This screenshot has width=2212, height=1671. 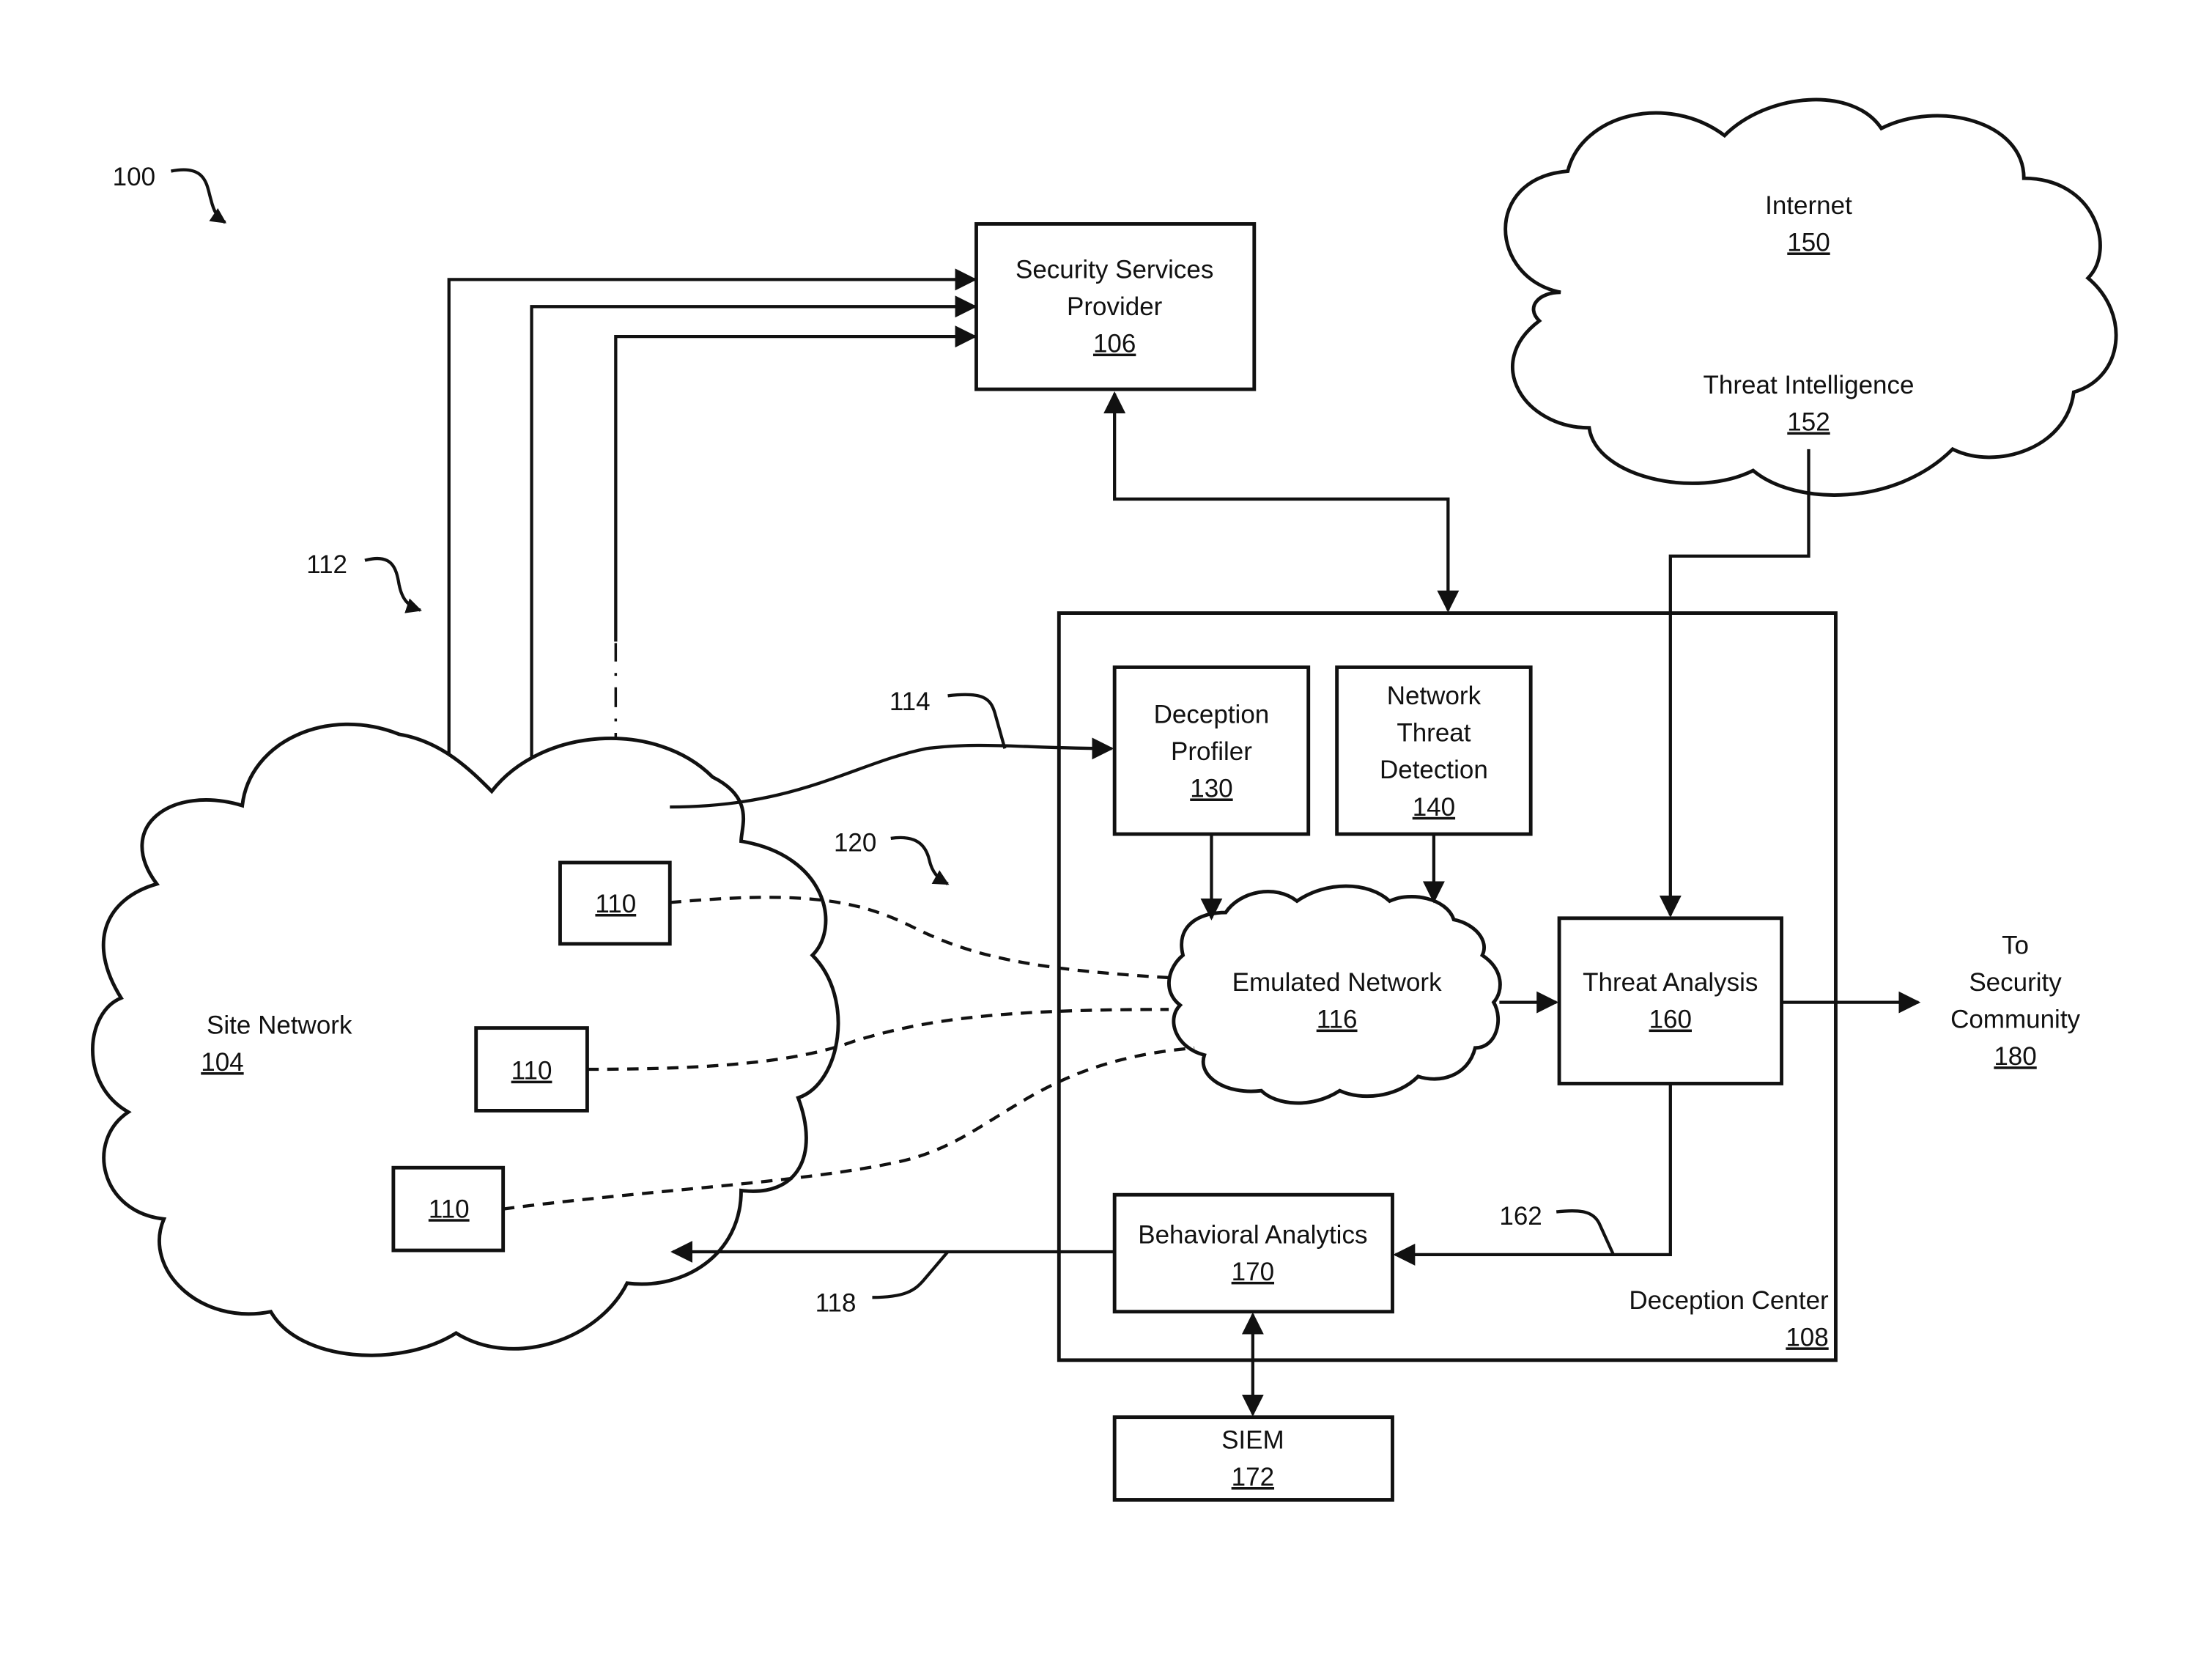 I want to click on siem-ref: 172, so click(x=1253, y=1477).